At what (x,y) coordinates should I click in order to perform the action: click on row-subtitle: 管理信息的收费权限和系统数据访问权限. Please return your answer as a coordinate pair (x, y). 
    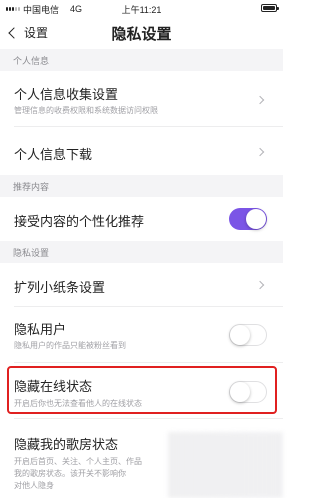
    Looking at the image, I should click on (86, 110).